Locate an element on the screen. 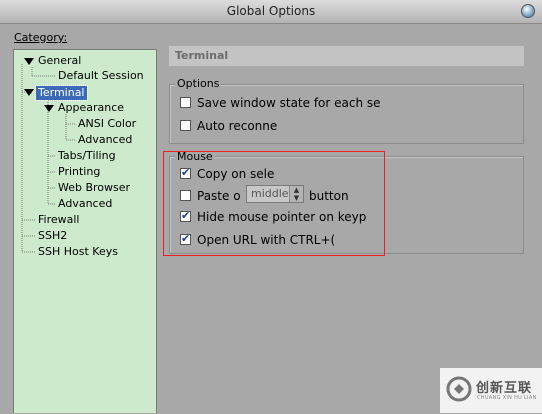 This screenshot has width=542, height=414. tree-item-web-browser: Web Browser is located at coordinates (94, 188).